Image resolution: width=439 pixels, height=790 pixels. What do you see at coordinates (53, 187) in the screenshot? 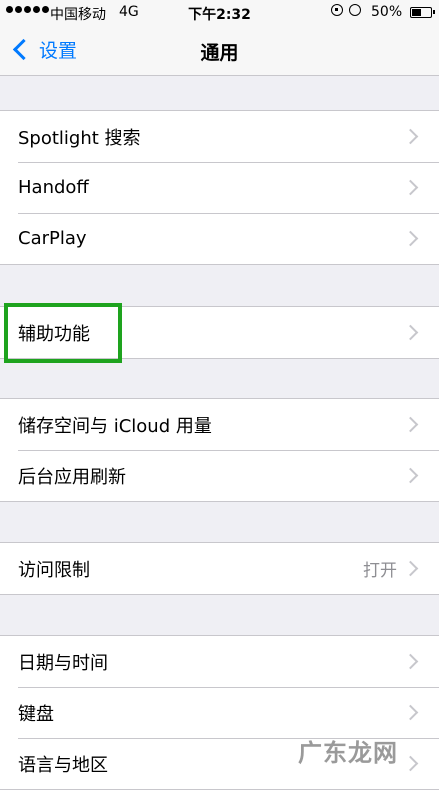
I see `row-label: Handoff` at bounding box center [53, 187].